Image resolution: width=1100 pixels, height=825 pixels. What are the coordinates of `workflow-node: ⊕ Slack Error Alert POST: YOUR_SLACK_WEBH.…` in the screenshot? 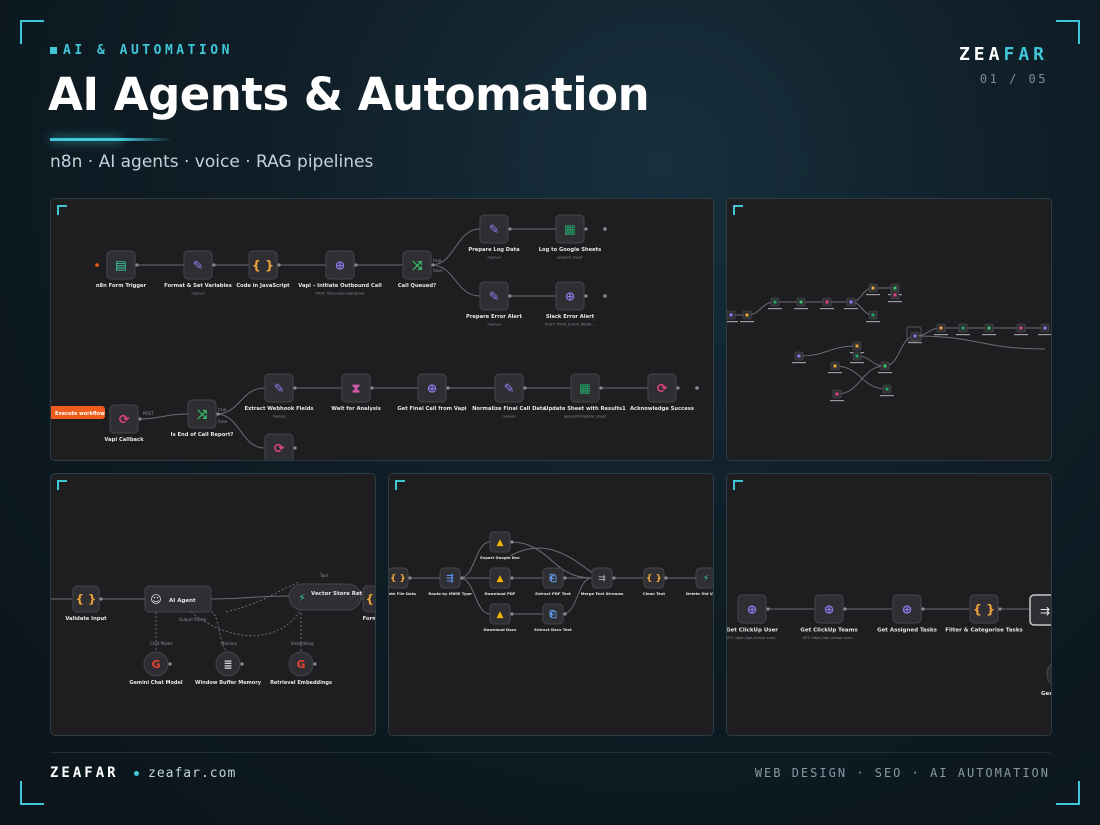 It's located at (570, 303).